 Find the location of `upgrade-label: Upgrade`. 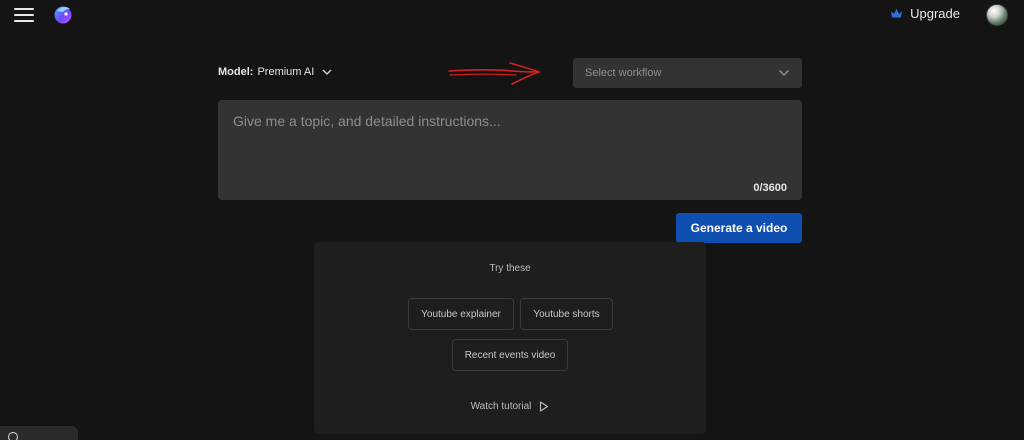

upgrade-label: Upgrade is located at coordinates (935, 13).